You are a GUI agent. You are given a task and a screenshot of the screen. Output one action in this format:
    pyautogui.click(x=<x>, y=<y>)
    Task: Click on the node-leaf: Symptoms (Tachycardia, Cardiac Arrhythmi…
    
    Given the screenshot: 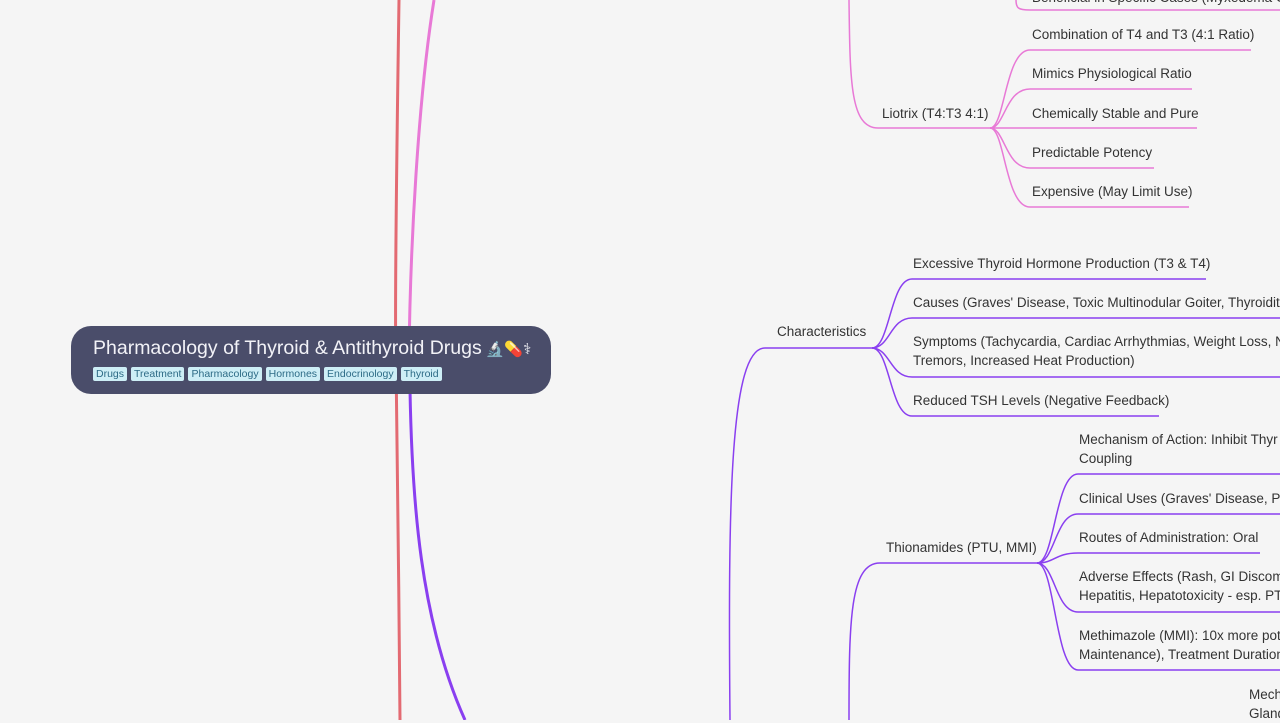 What is the action you would take?
    pyautogui.click(x=1096, y=341)
    